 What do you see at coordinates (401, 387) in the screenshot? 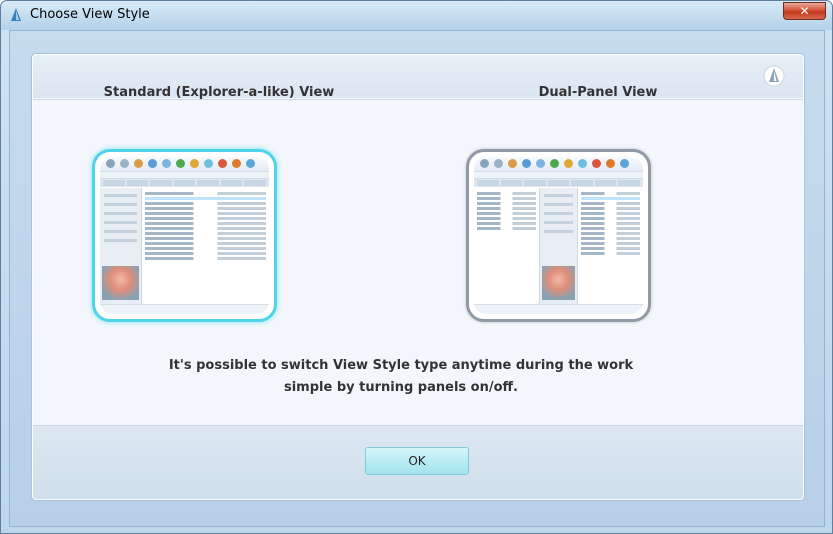
I see `info-message-line-2: simple by turning panels on/off.` at bounding box center [401, 387].